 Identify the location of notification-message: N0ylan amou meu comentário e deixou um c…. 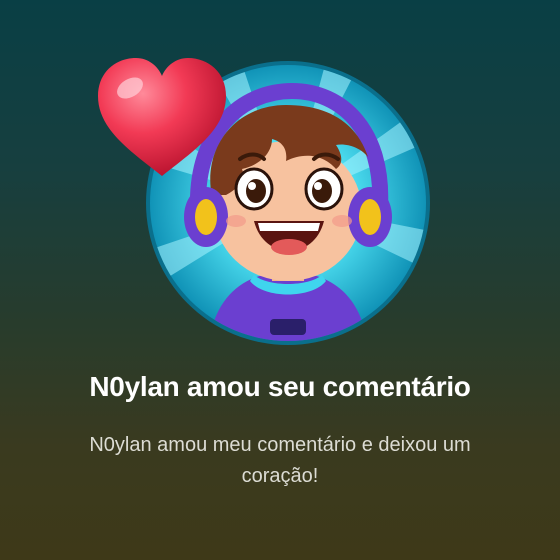
(280, 460).